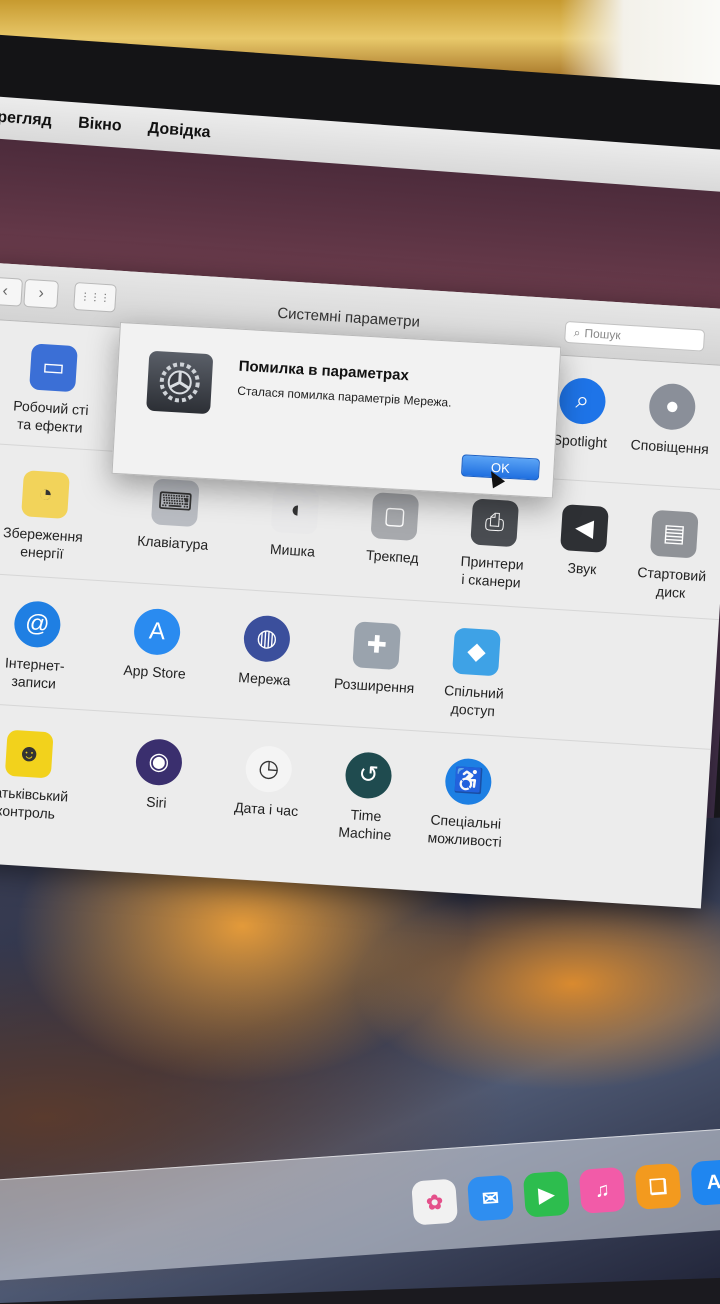  I want to click on network-globe-icon: ◍, so click(267, 639).